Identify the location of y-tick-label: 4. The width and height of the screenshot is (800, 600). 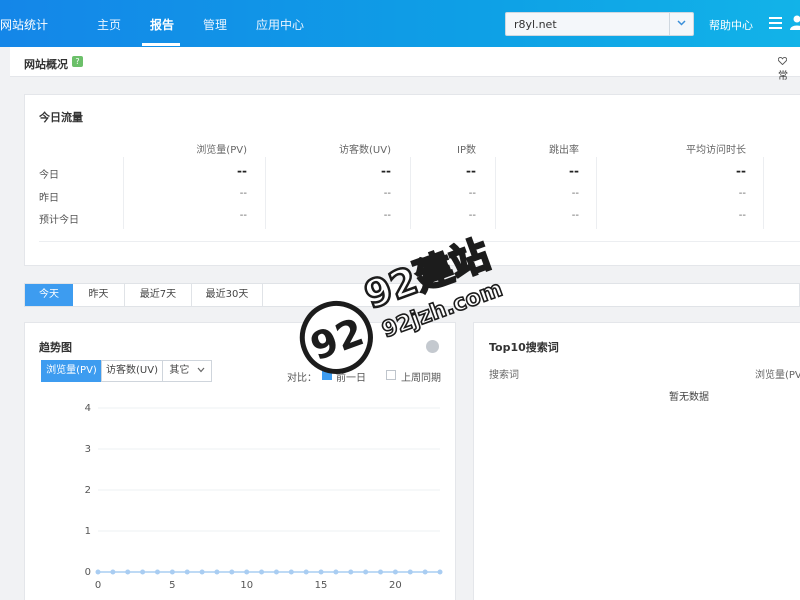
(88, 408).